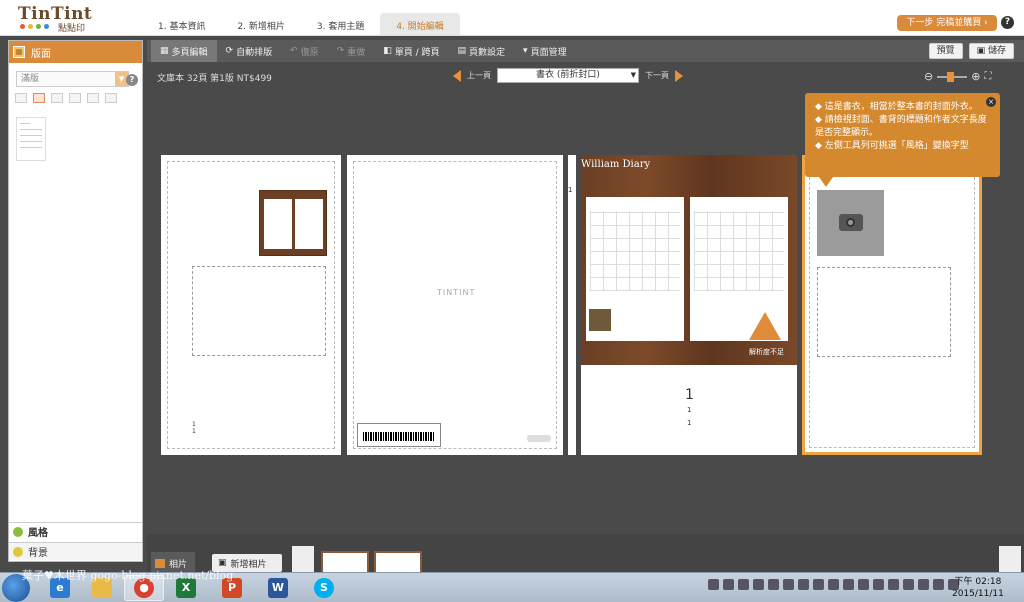 This screenshot has width=1024, height=602. What do you see at coordinates (75, 52) in the screenshot?
I see `tab-layout: ▦ 版面` at bounding box center [75, 52].